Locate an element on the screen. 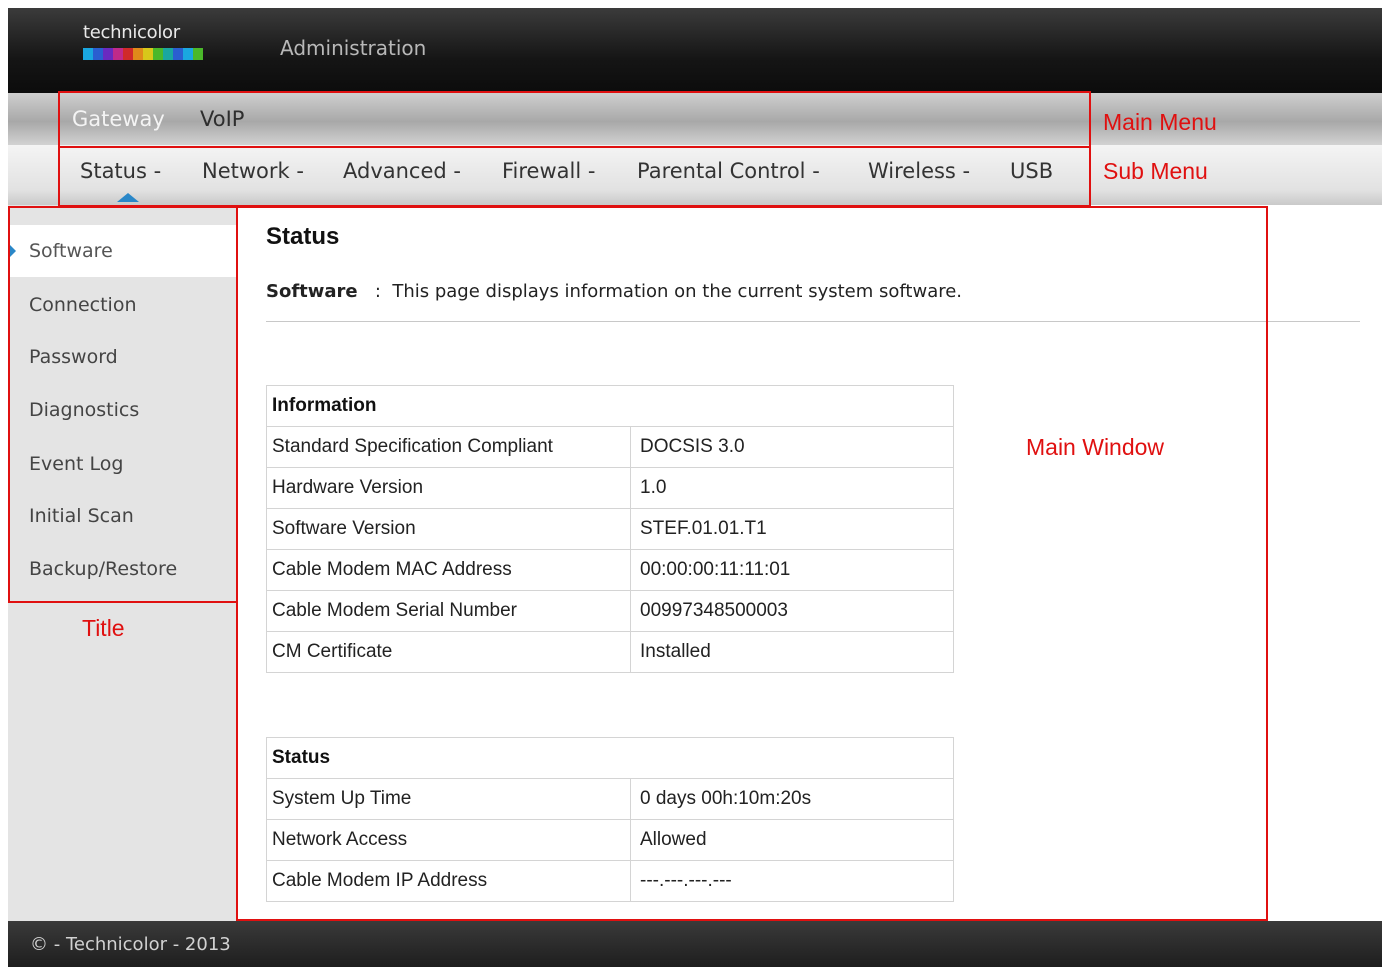 The image size is (1386, 967). sub-menu-advanced: Advanced - is located at coordinates (402, 171).